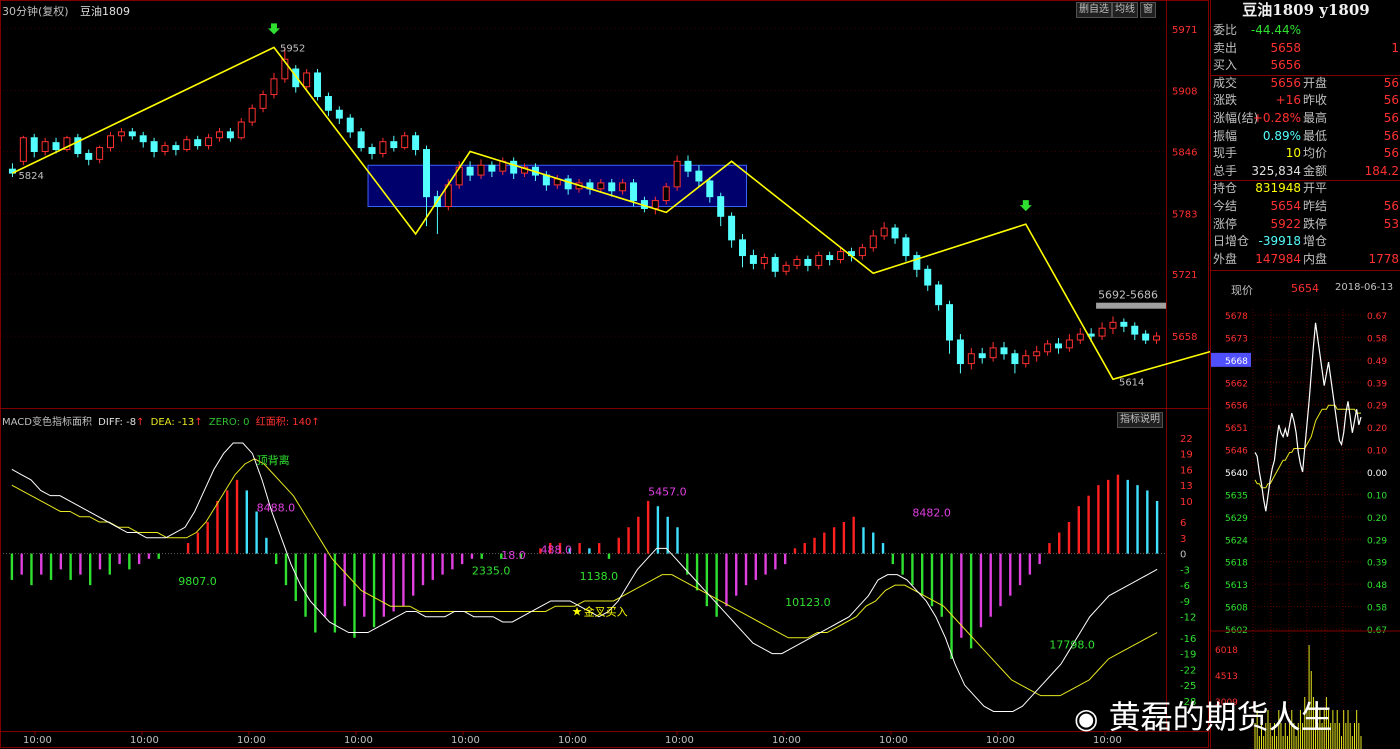  Describe the element at coordinates (1186, 486) in the screenshot. I see `macd-tick-label: 13` at that location.